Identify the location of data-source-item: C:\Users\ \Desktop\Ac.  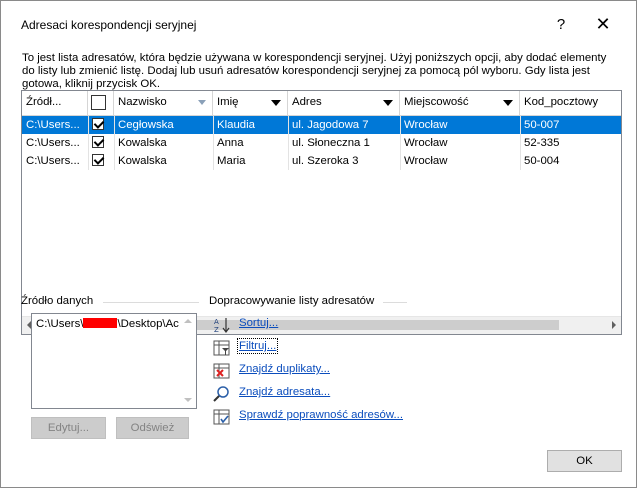
(108, 324).